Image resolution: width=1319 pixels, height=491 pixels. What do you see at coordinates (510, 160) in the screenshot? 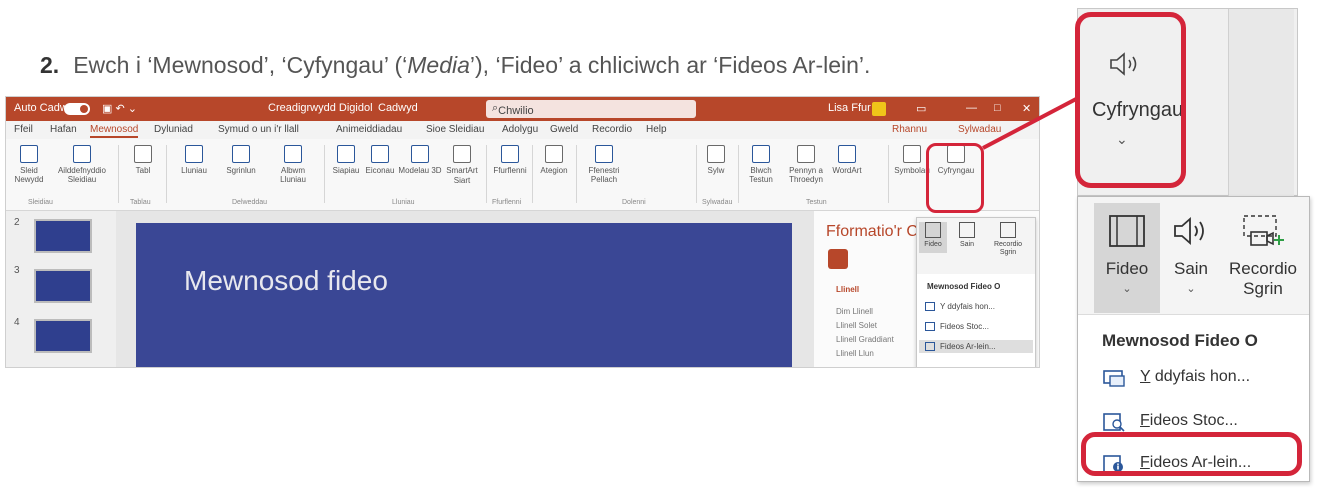
I see `forms-button: Ffurflenni` at bounding box center [510, 160].